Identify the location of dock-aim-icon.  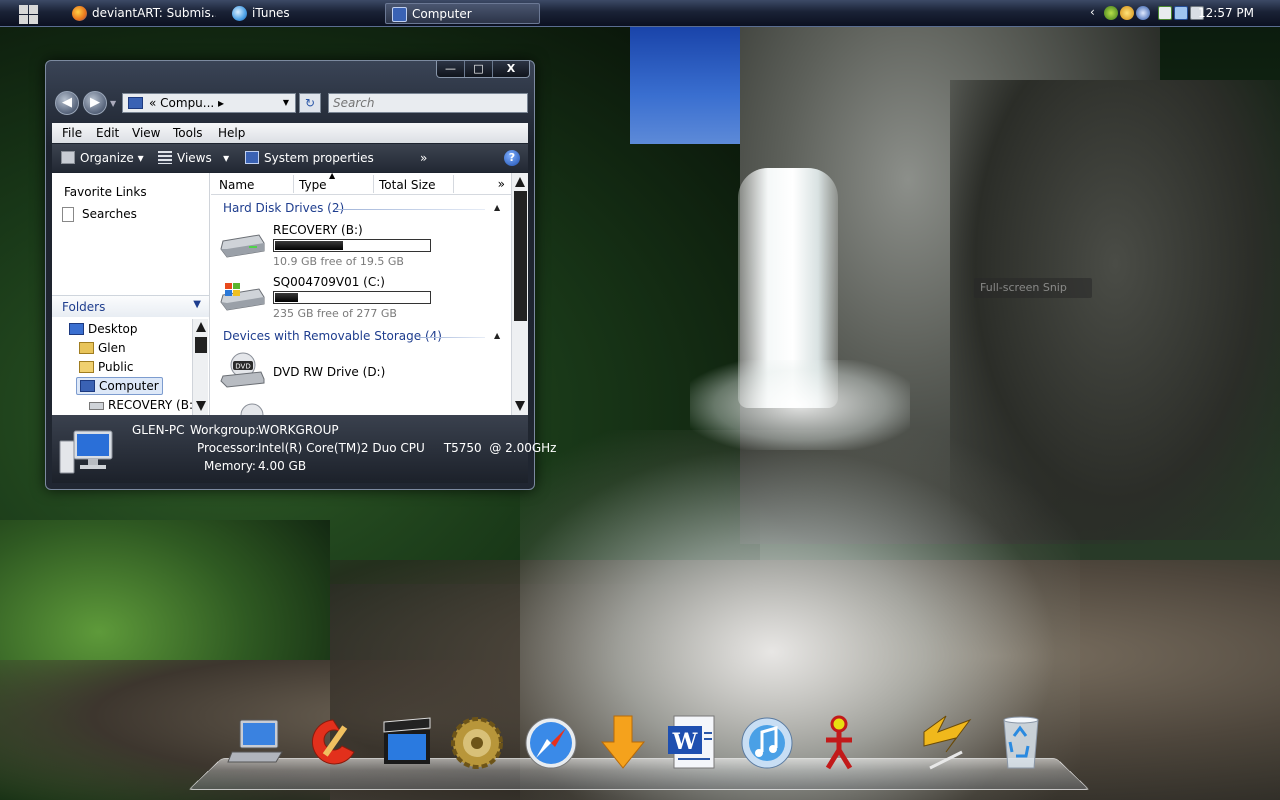
(839, 743).